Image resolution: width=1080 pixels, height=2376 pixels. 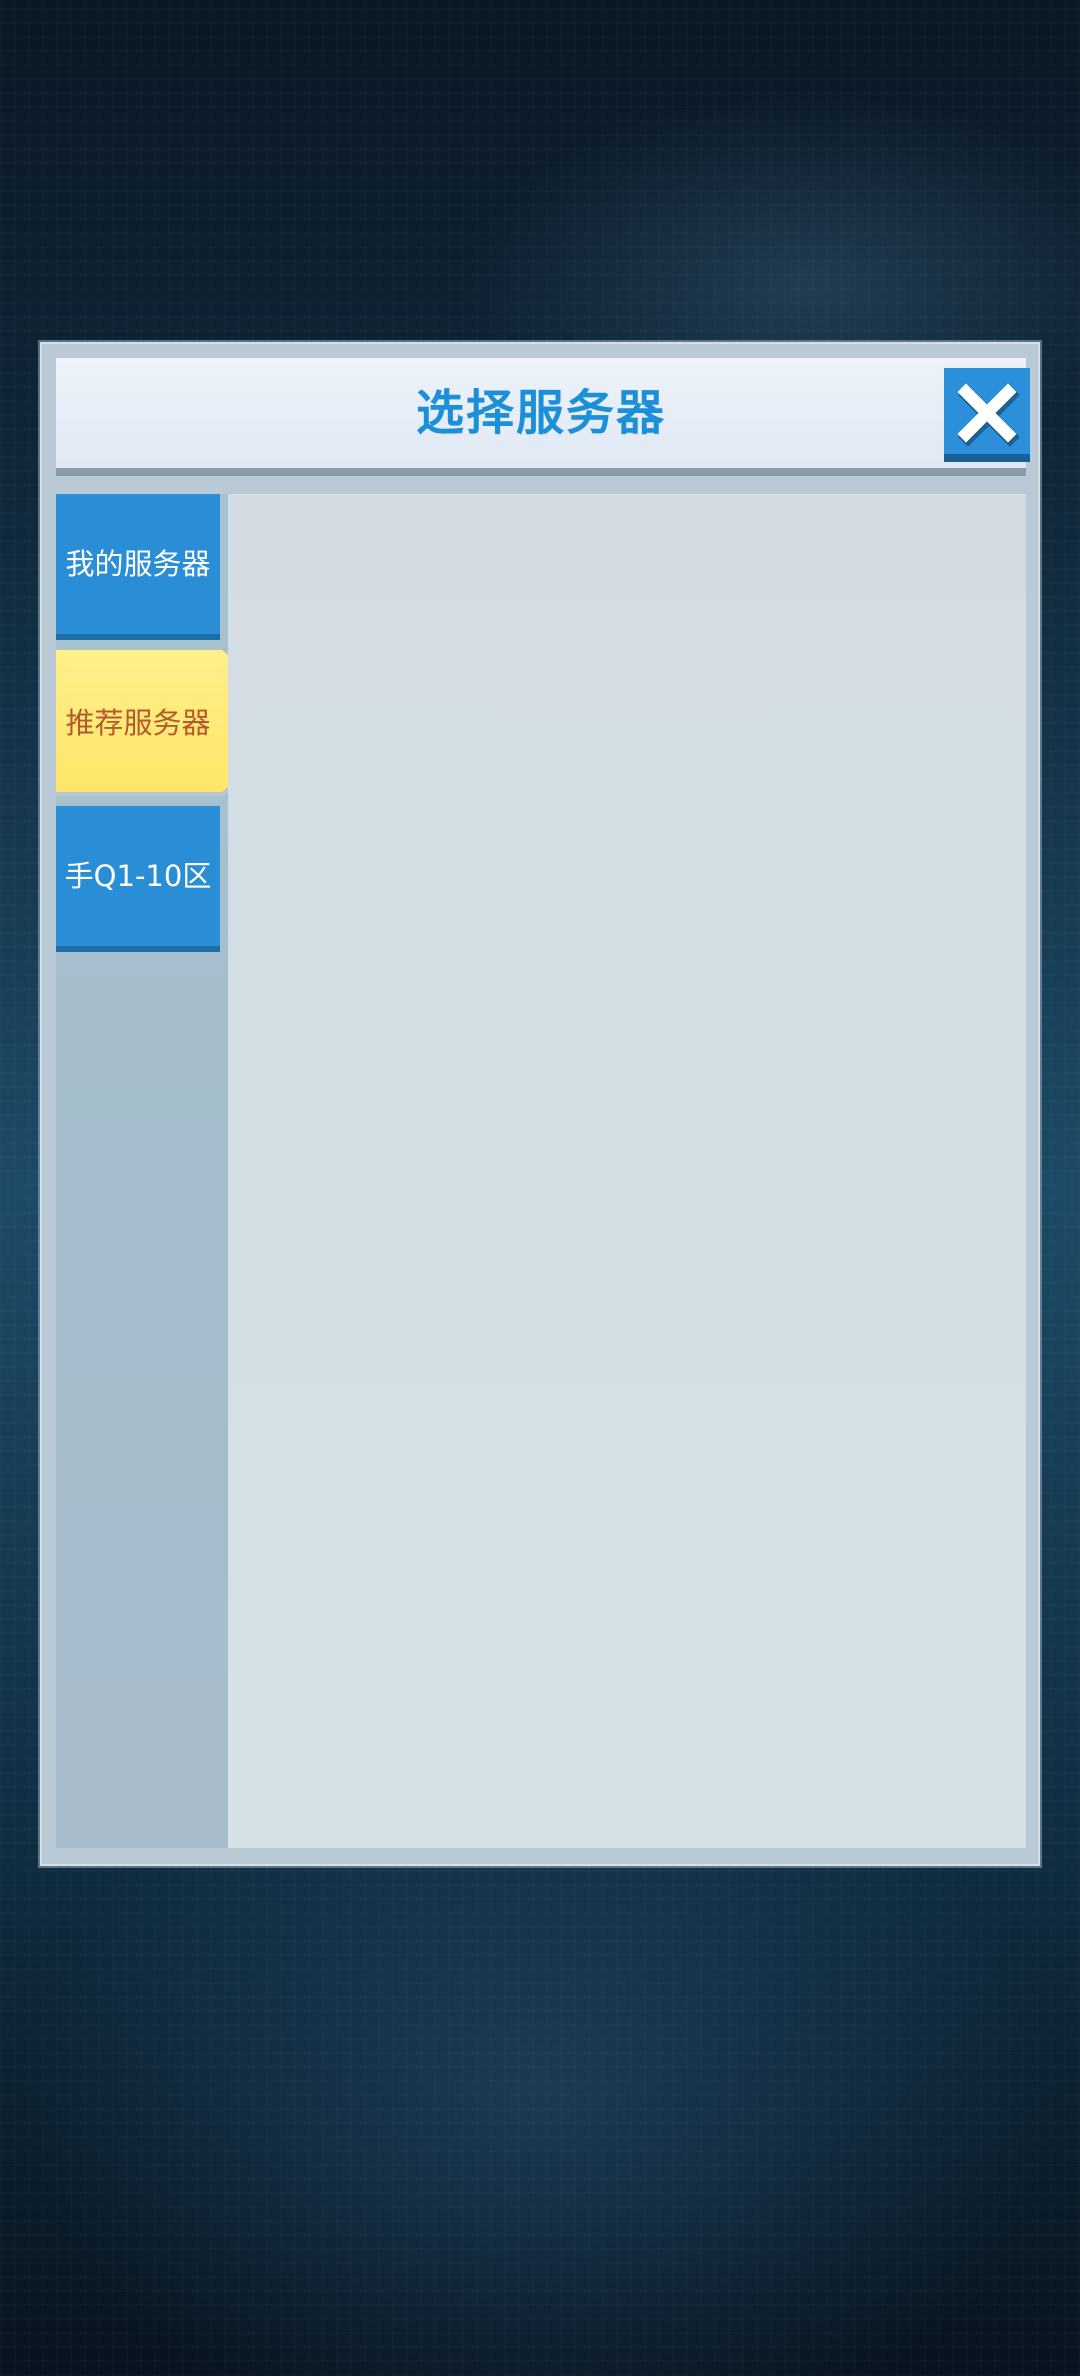 What do you see at coordinates (540, 413) in the screenshot?
I see `dialog-title: 选择服务器` at bounding box center [540, 413].